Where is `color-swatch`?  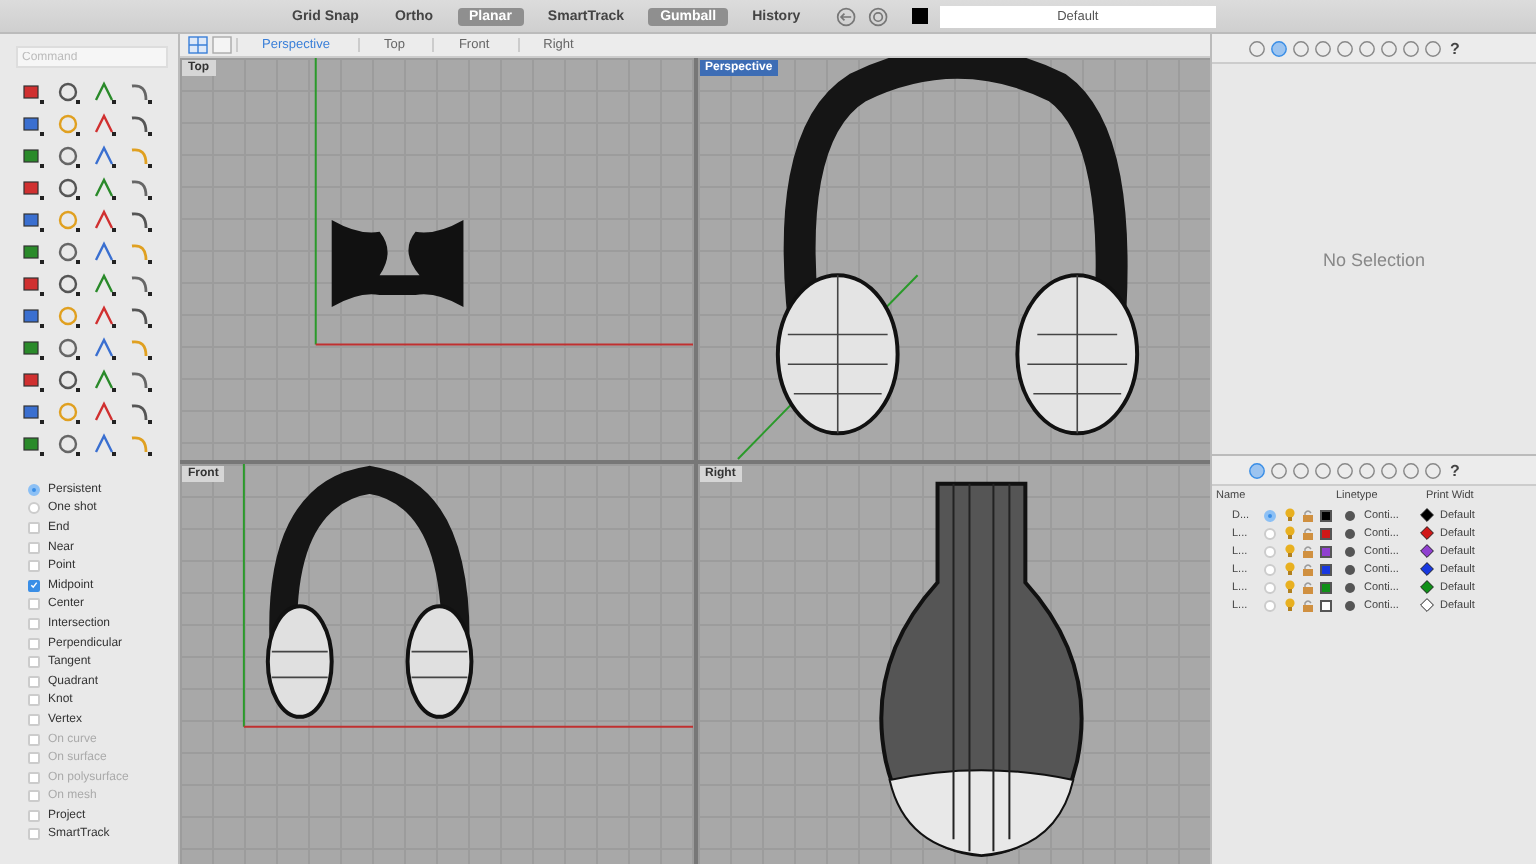
color-swatch is located at coordinates (920, 16).